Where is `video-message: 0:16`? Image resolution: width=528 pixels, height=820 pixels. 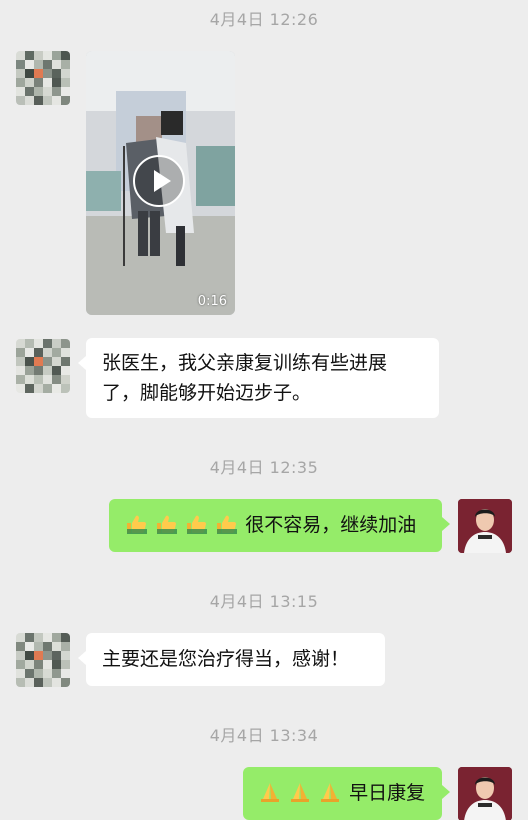 video-message: 0:16 is located at coordinates (160, 183).